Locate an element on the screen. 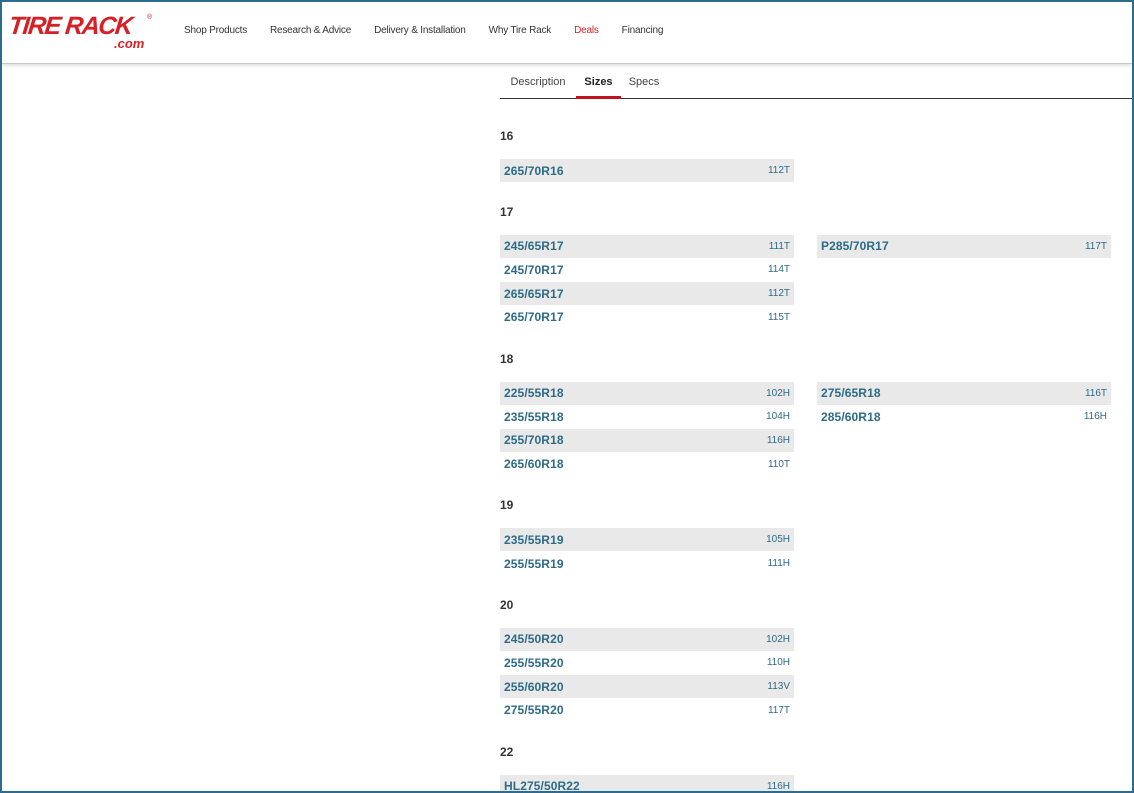 This screenshot has height=793, width=1134. nav-why-tire-rack: Why Tire Rack is located at coordinates (520, 31).